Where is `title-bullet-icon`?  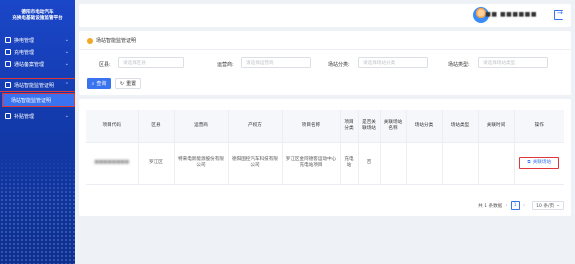
title-bullet-icon is located at coordinates (90, 40).